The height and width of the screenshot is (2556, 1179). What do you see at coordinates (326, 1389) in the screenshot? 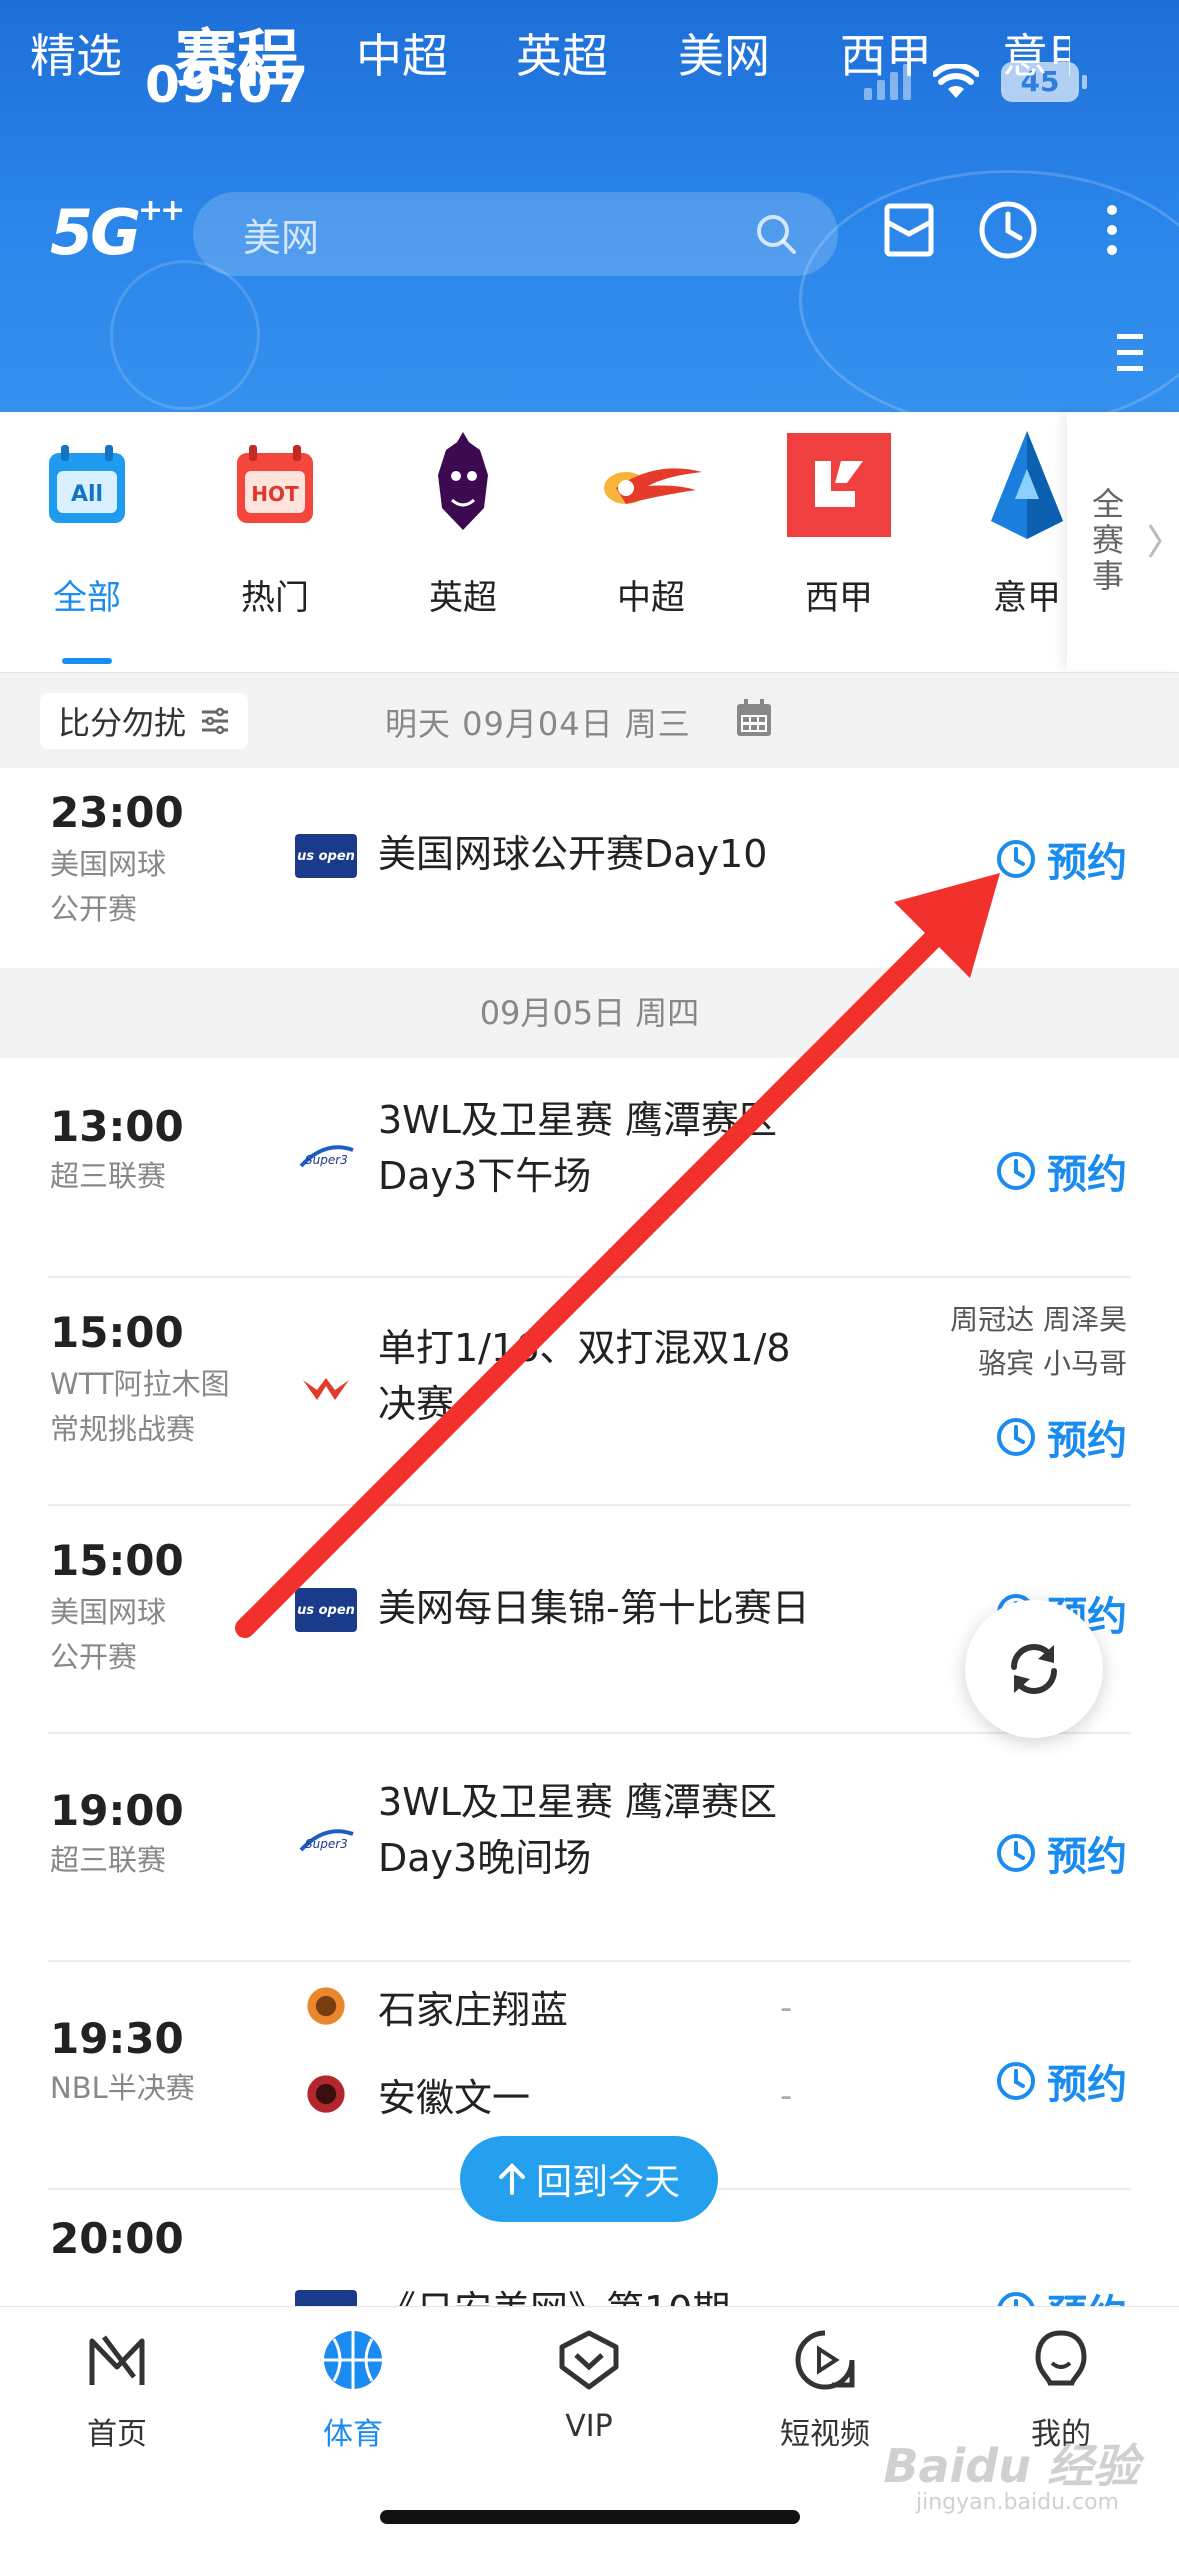
I see `wtt-logo-icon` at bounding box center [326, 1389].